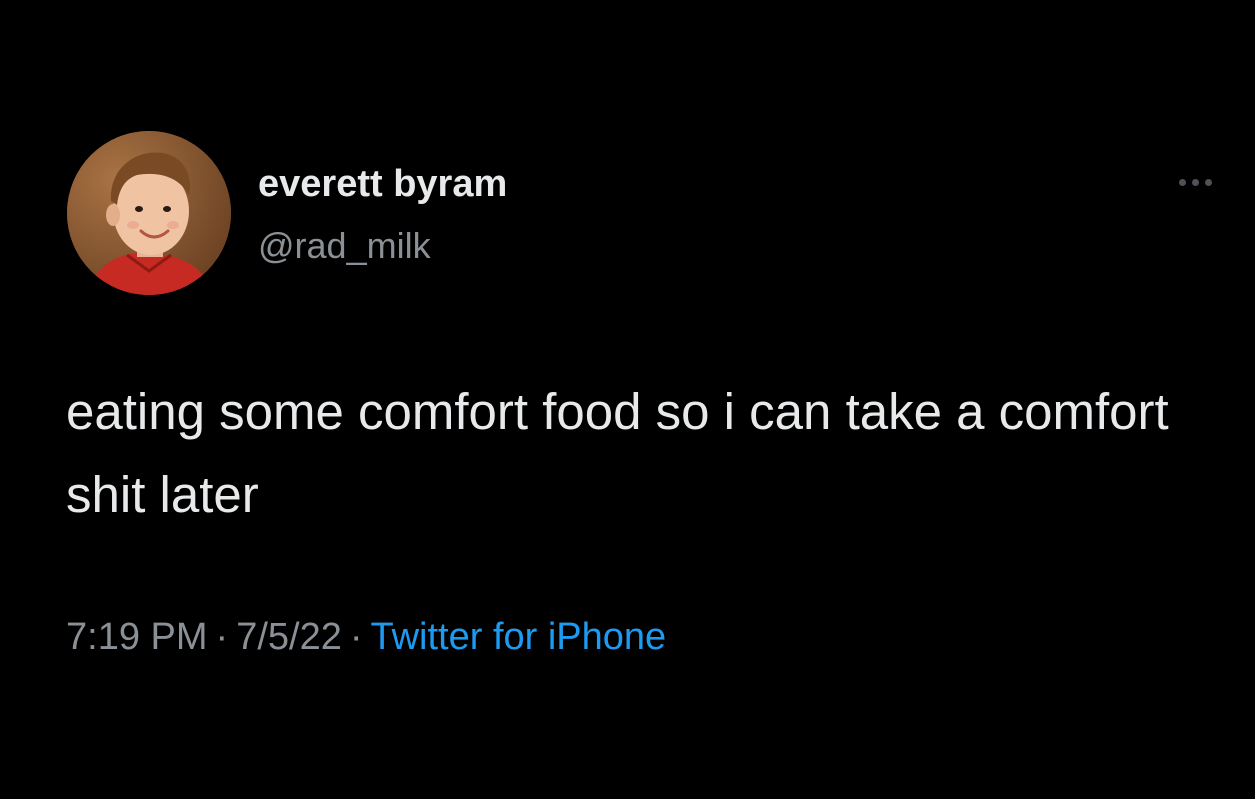 The image size is (1255, 799). Describe the element at coordinates (289, 637) in the screenshot. I see `tweet-date: 7/5/22` at that location.